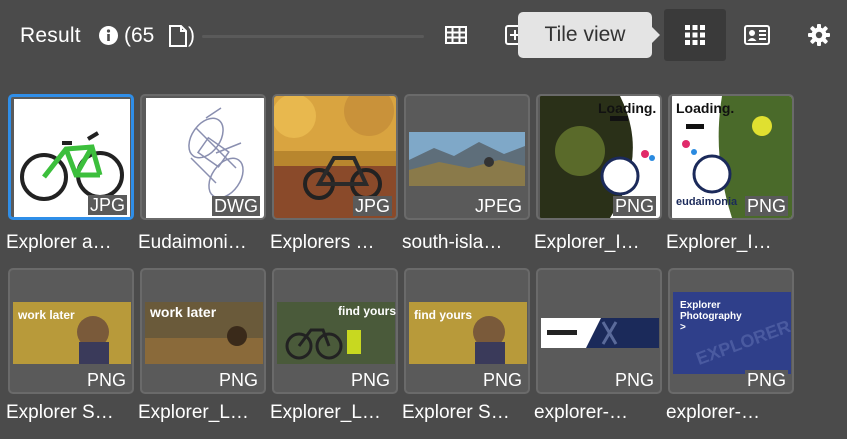 The width and height of the screenshot is (847, 439). I want to click on asset-tile: PNG, so click(599, 331).